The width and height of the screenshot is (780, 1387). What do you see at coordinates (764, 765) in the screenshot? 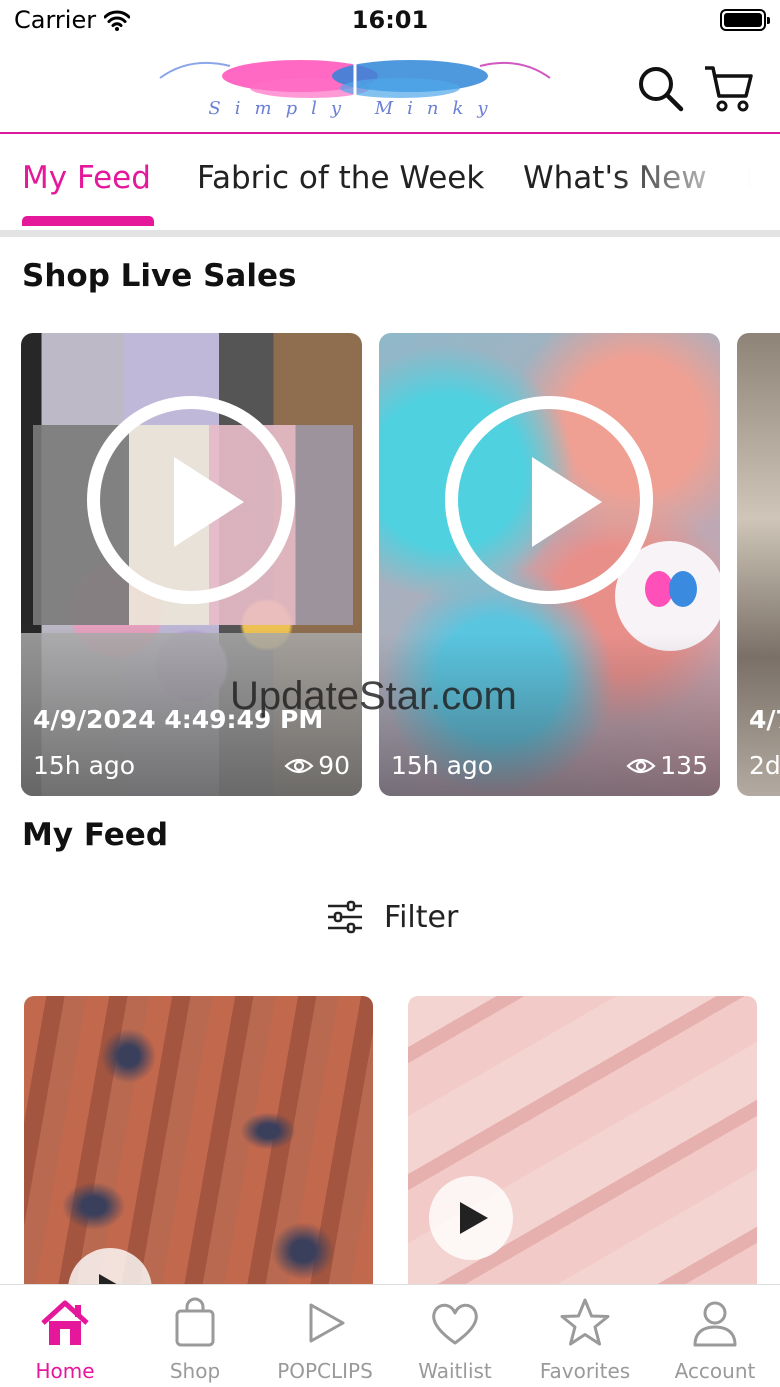
I see `live-sale-age: 2d` at bounding box center [764, 765].